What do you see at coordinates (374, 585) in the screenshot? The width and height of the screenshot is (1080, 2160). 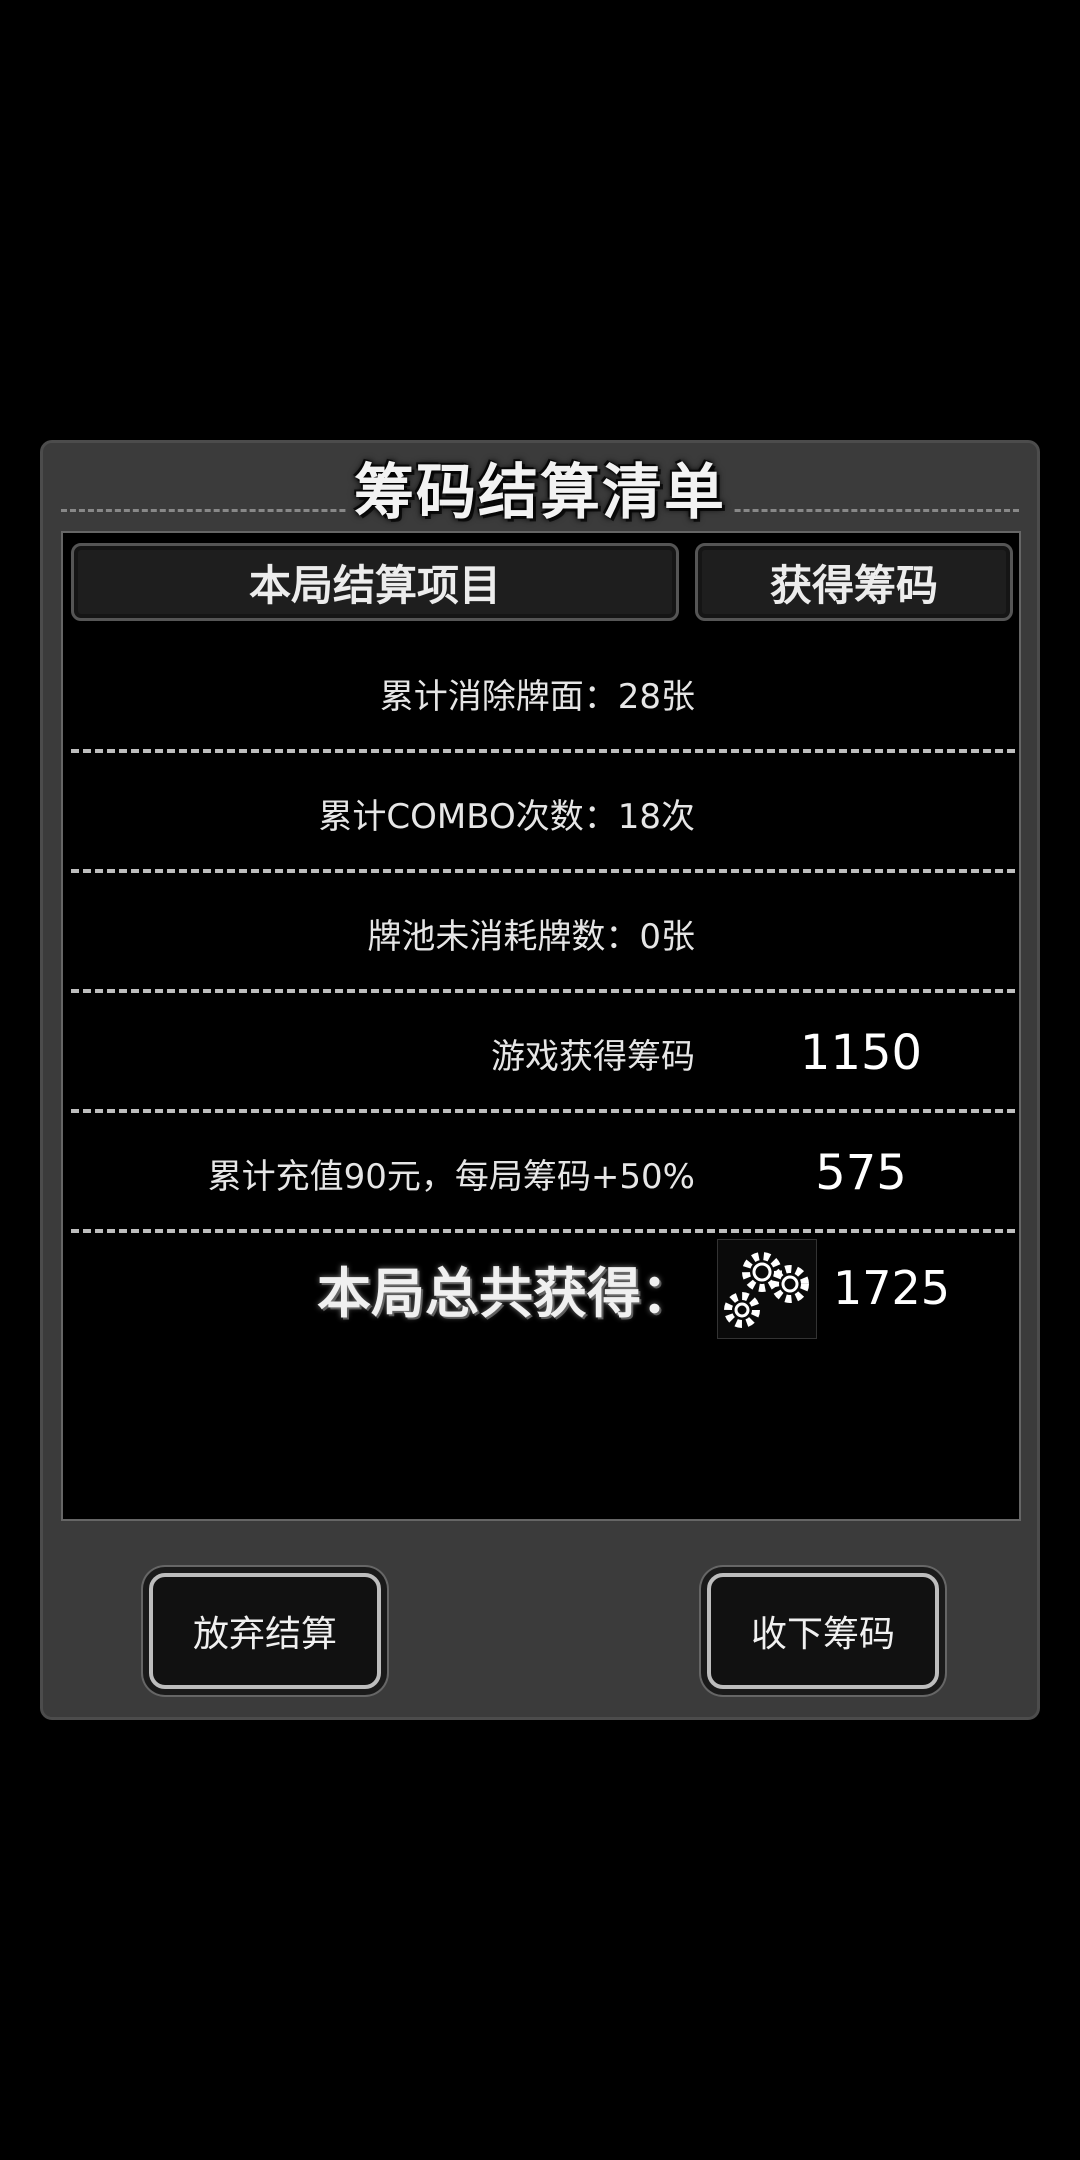 I see `header-settlement-items-label: 本局结算项目` at bounding box center [374, 585].